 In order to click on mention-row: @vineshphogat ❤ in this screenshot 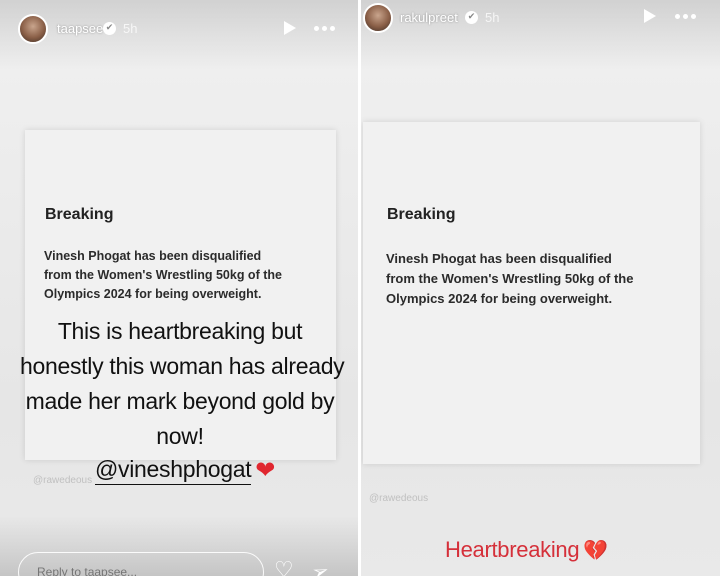, I will do `click(185, 470)`.